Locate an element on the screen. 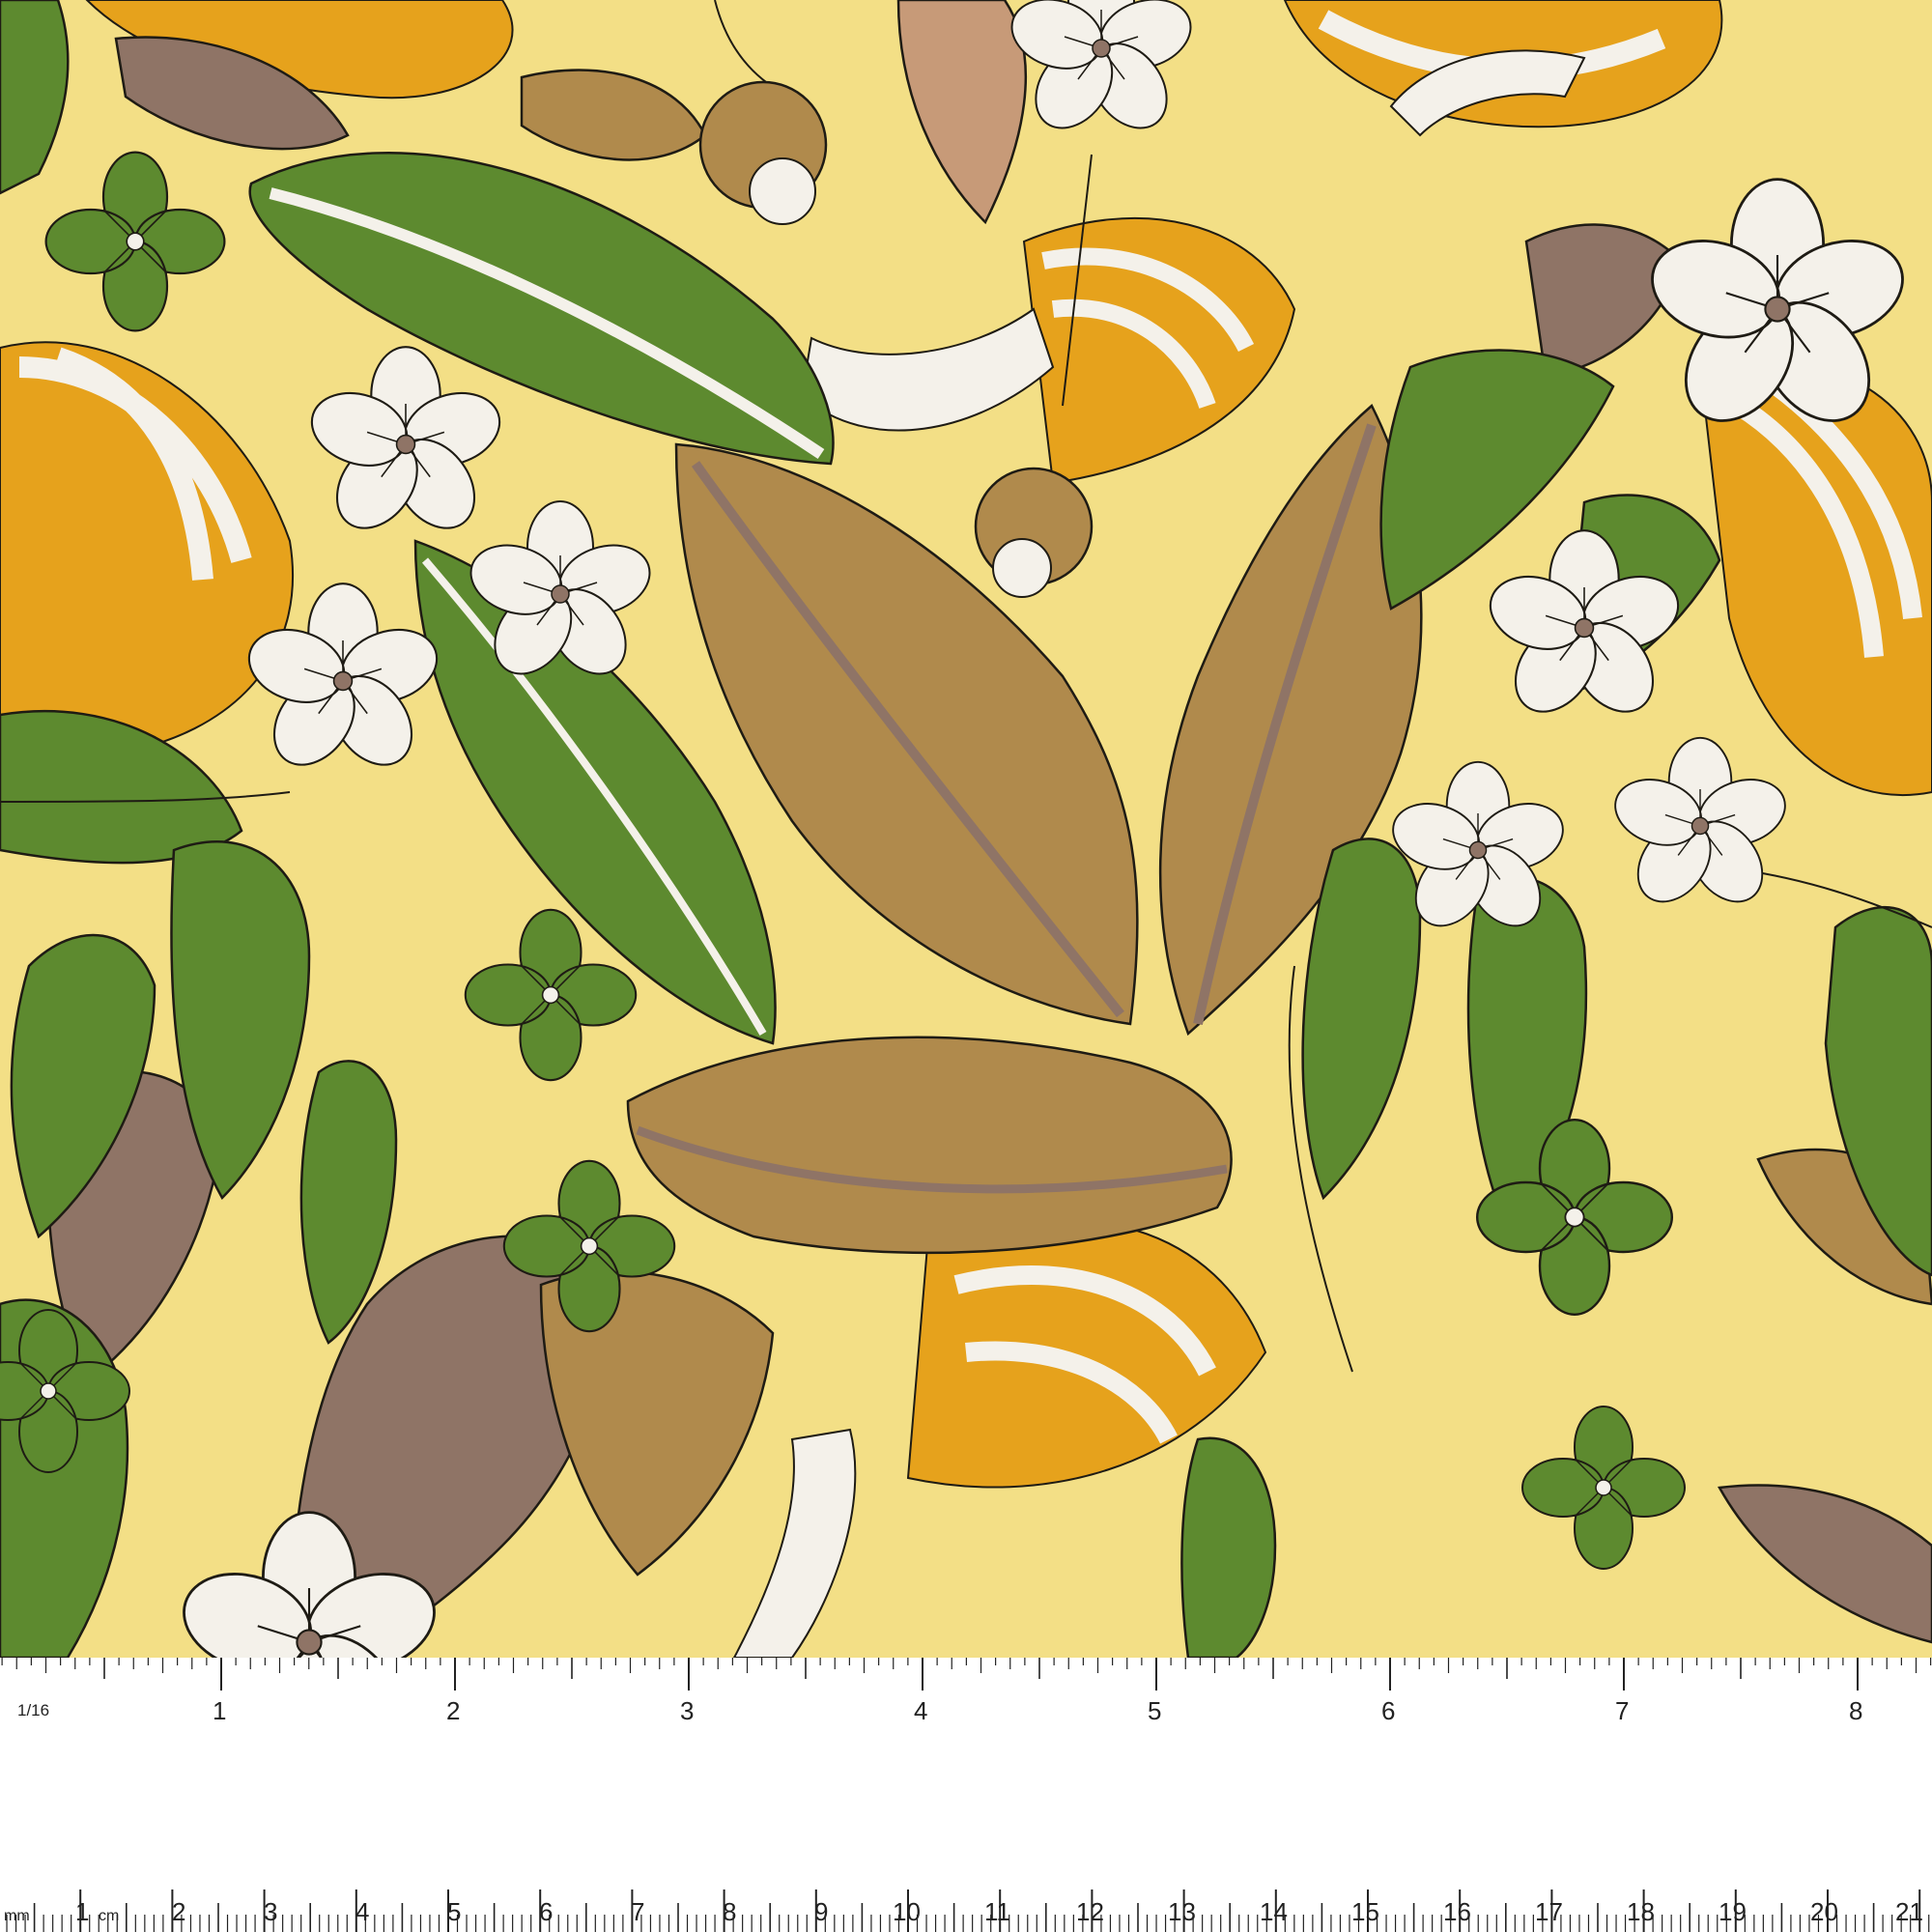 The width and height of the screenshot is (1932, 1932). cm-label-20: 20 is located at coordinates (1824, 1911).